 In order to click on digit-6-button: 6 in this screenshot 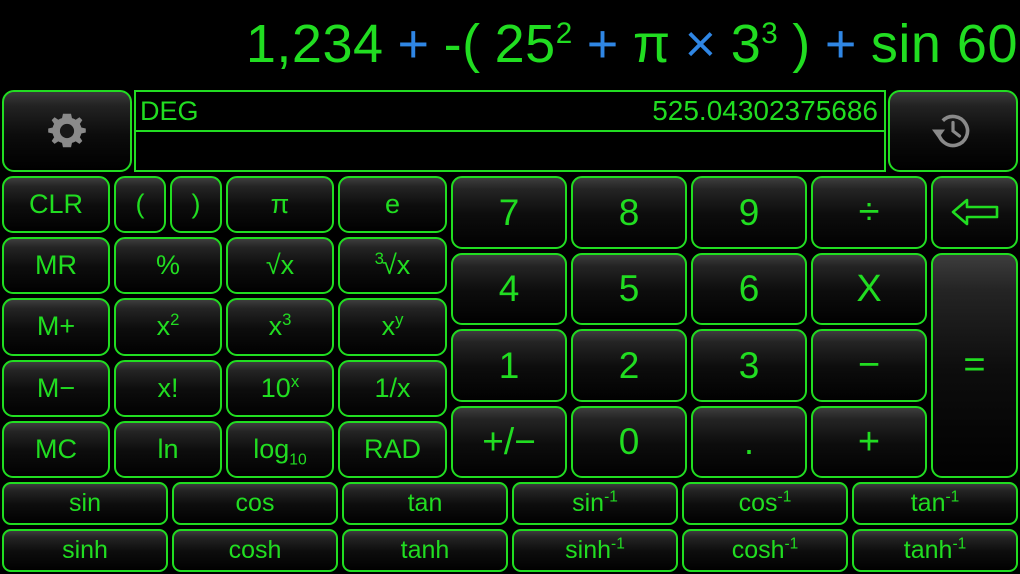, I will do `click(749, 288)`.